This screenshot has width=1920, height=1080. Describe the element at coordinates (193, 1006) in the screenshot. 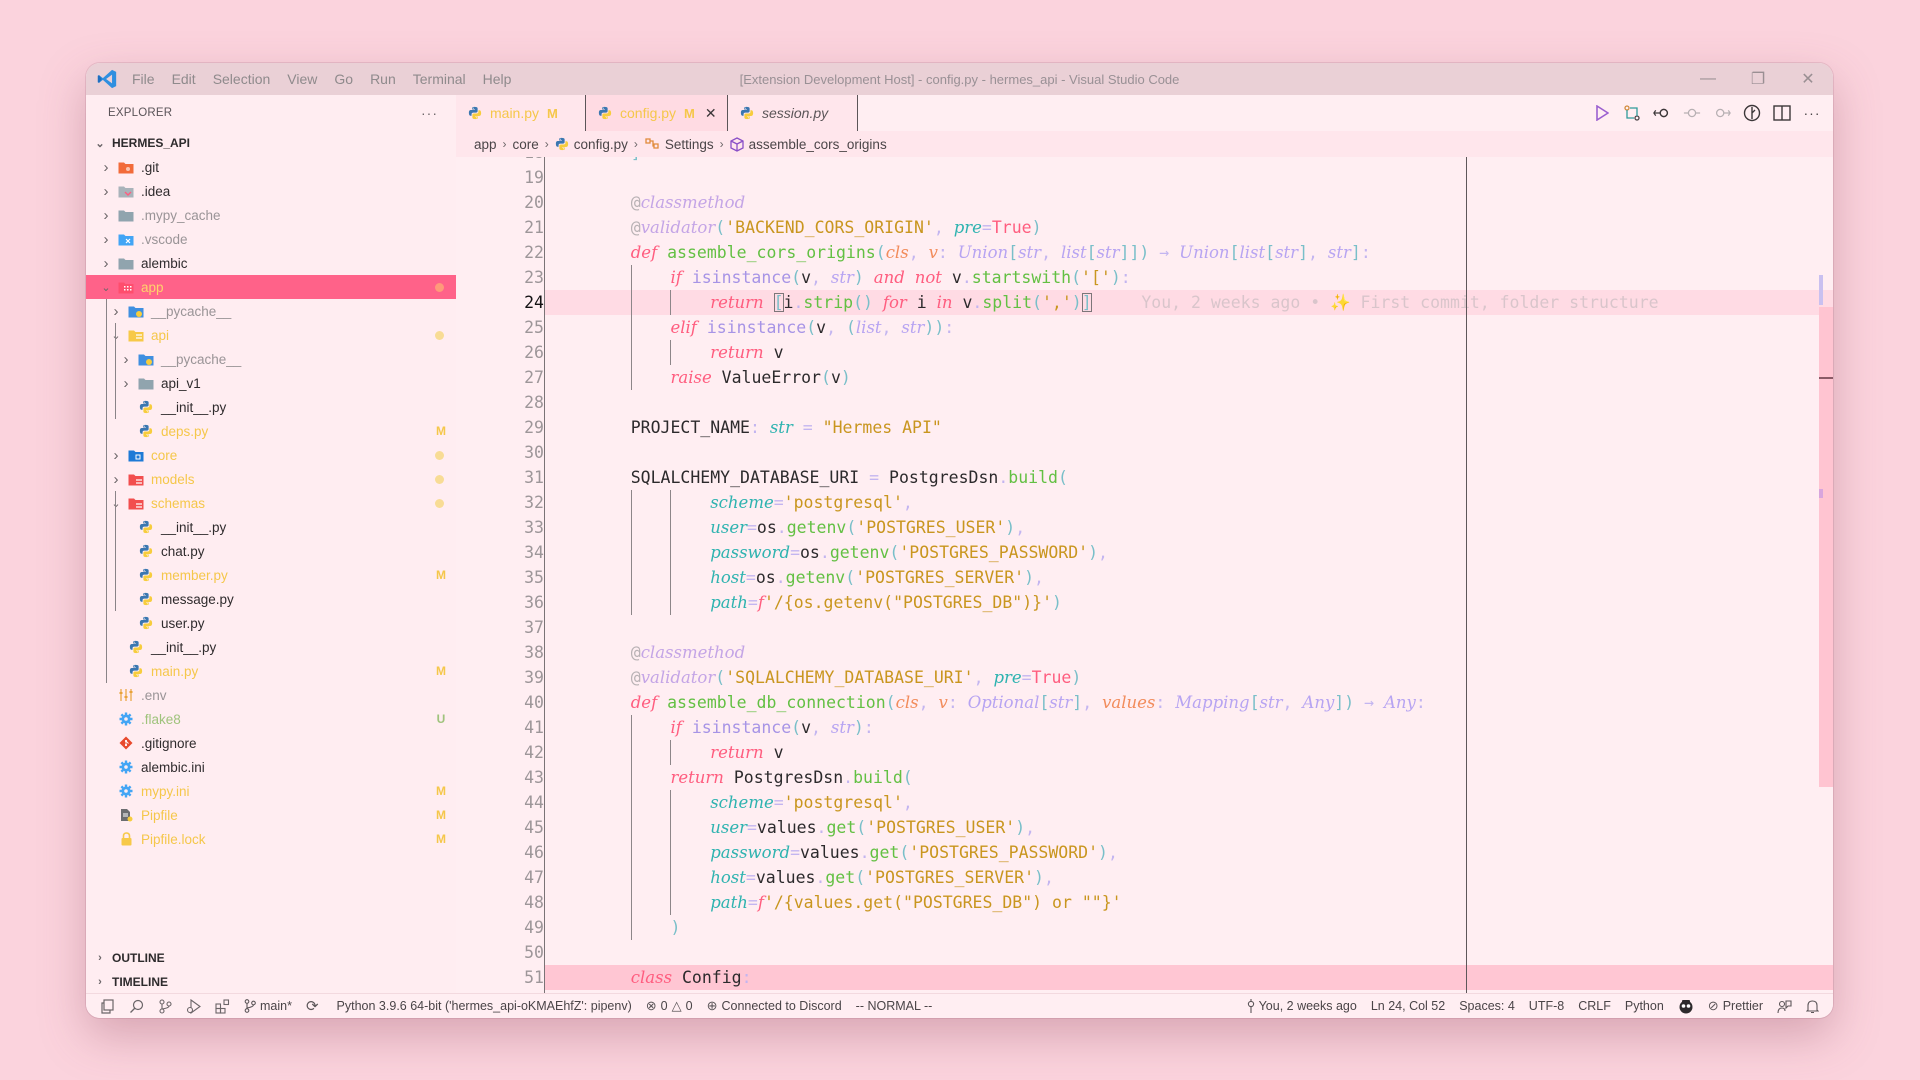

I see `run-debug-icon` at that location.